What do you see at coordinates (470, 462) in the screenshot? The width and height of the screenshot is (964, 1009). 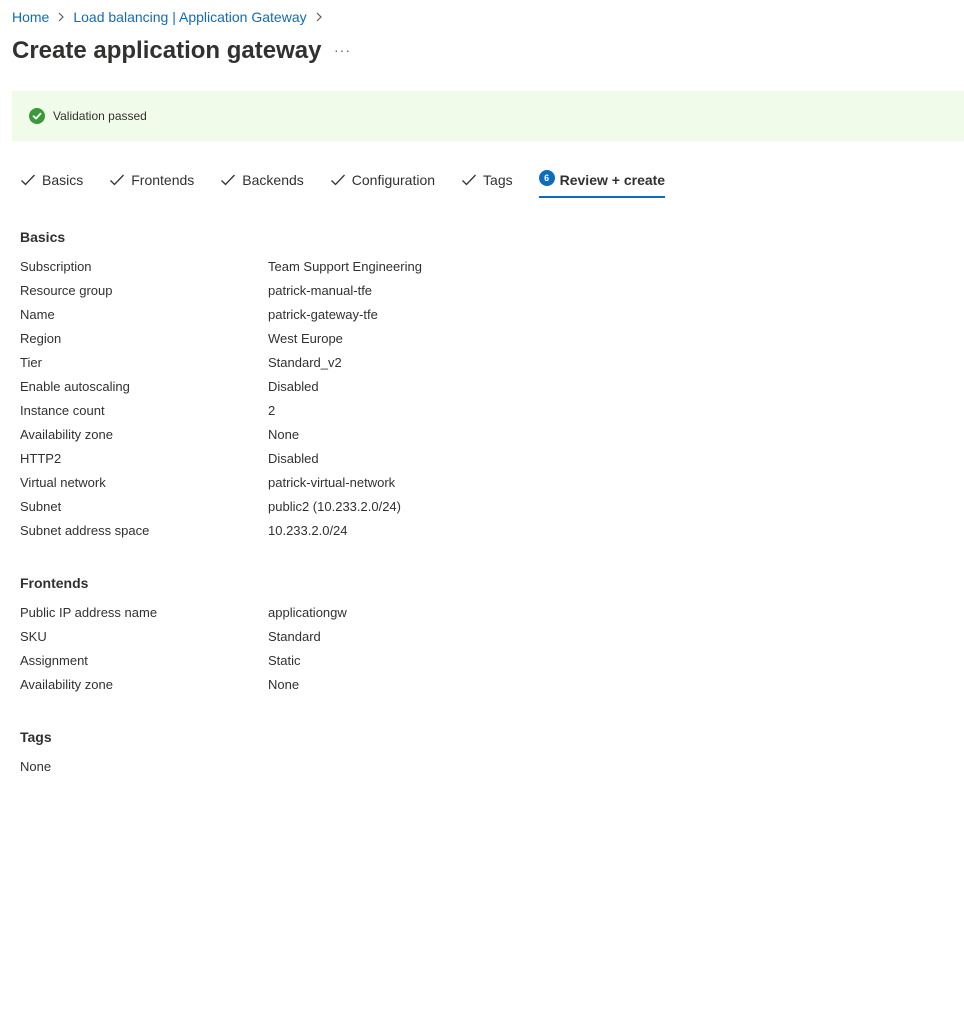 I see `summary-row: HTTP2 Disabled` at bounding box center [470, 462].